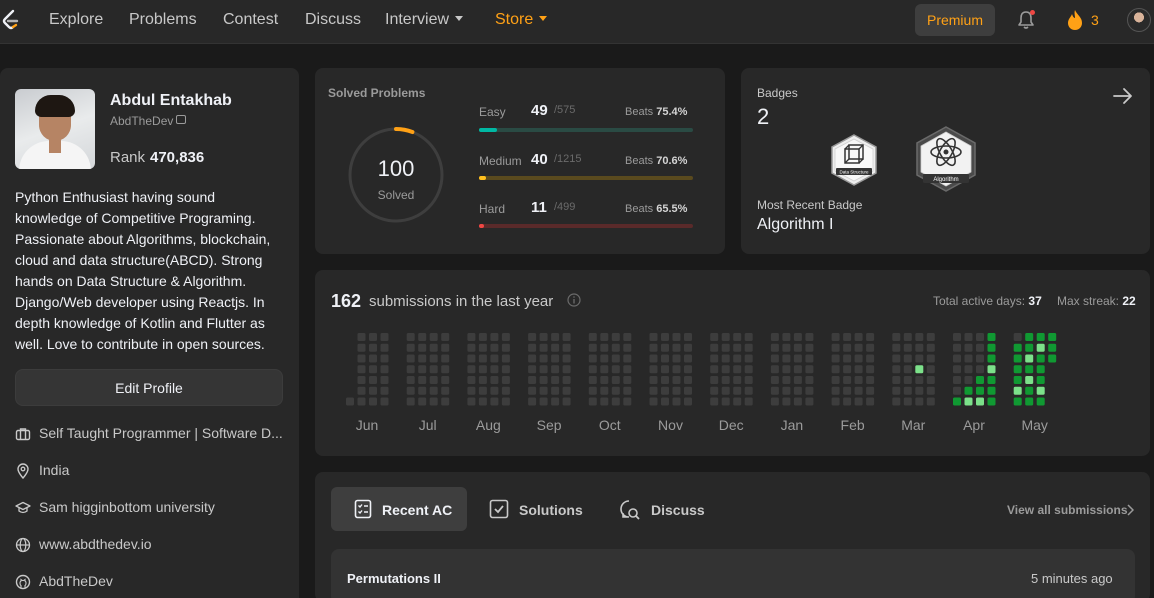 Image resolution: width=1154 pixels, height=598 pixels. What do you see at coordinates (946, 160) in the screenshot?
I see `algorithm-badge: Algorithm` at bounding box center [946, 160].